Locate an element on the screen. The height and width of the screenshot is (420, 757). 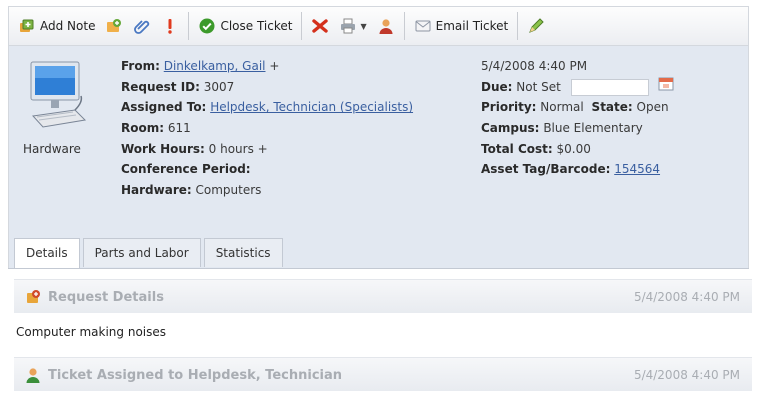
delete-x-icon is located at coordinates (320, 26).